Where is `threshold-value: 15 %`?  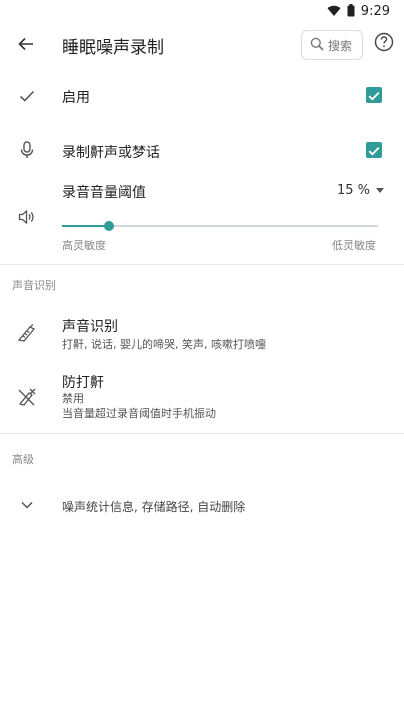 threshold-value: 15 % is located at coordinates (353, 190).